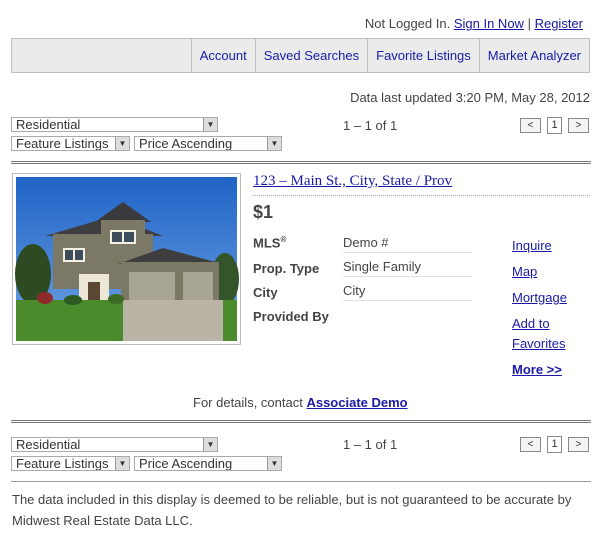  Describe the element at coordinates (382, 266) in the screenshot. I see `field-value-prop-type: Single Family` at that location.